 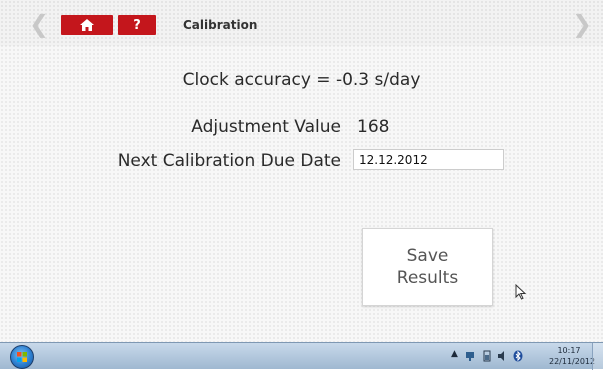 I want to click on save-label-line2: Results, so click(x=427, y=278).